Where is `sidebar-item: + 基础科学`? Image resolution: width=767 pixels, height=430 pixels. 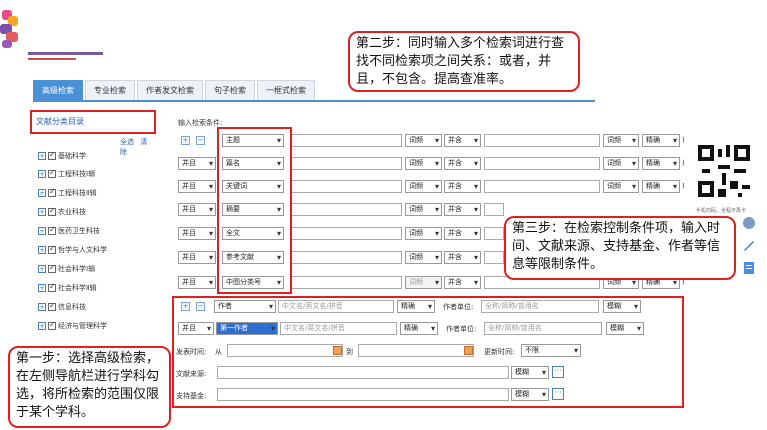
sidebar-item: + 基础科学 is located at coordinates (62, 156).